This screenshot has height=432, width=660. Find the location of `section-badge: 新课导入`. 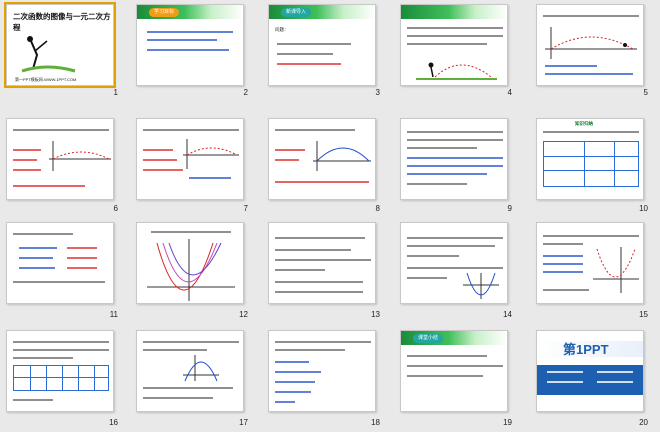

section-badge: 新课导入 is located at coordinates (296, 12).